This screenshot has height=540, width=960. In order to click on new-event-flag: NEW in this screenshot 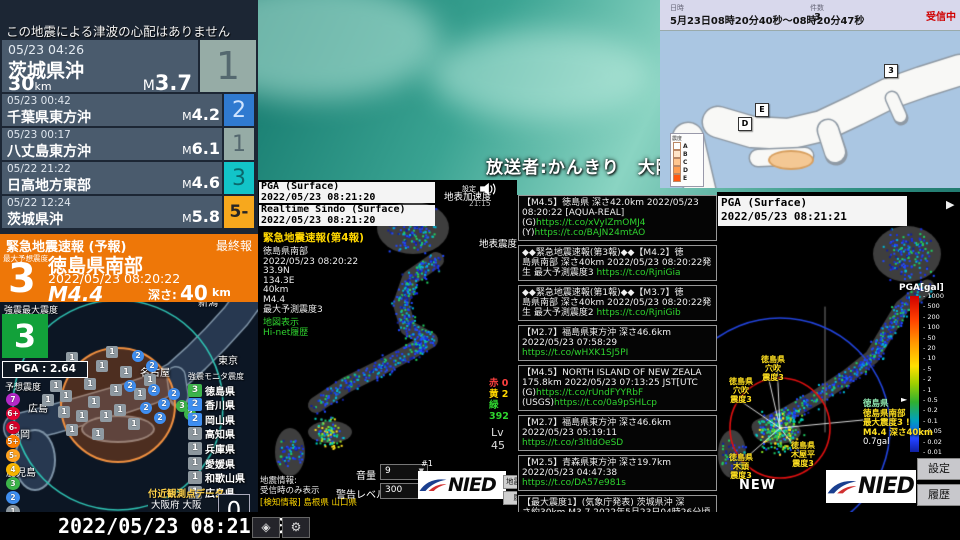, I will do `click(758, 485)`.